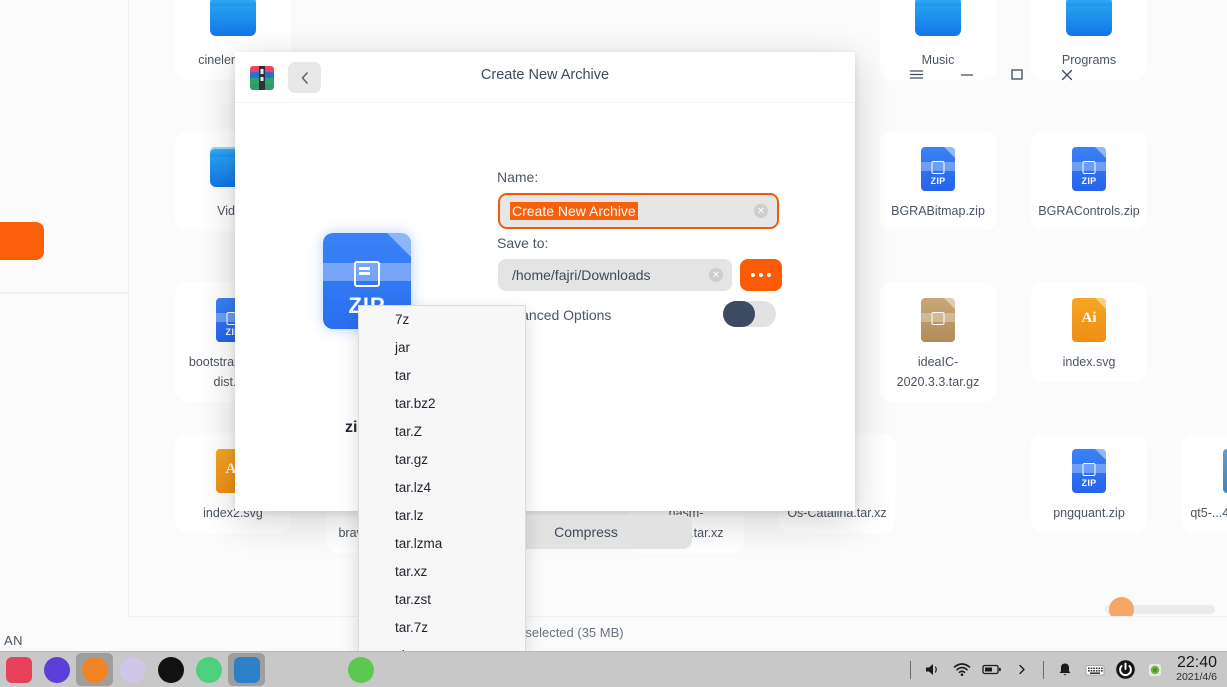  What do you see at coordinates (442, 516) in the screenshot?
I see `format-option: tar.lz` at bounding box center [442, 516].